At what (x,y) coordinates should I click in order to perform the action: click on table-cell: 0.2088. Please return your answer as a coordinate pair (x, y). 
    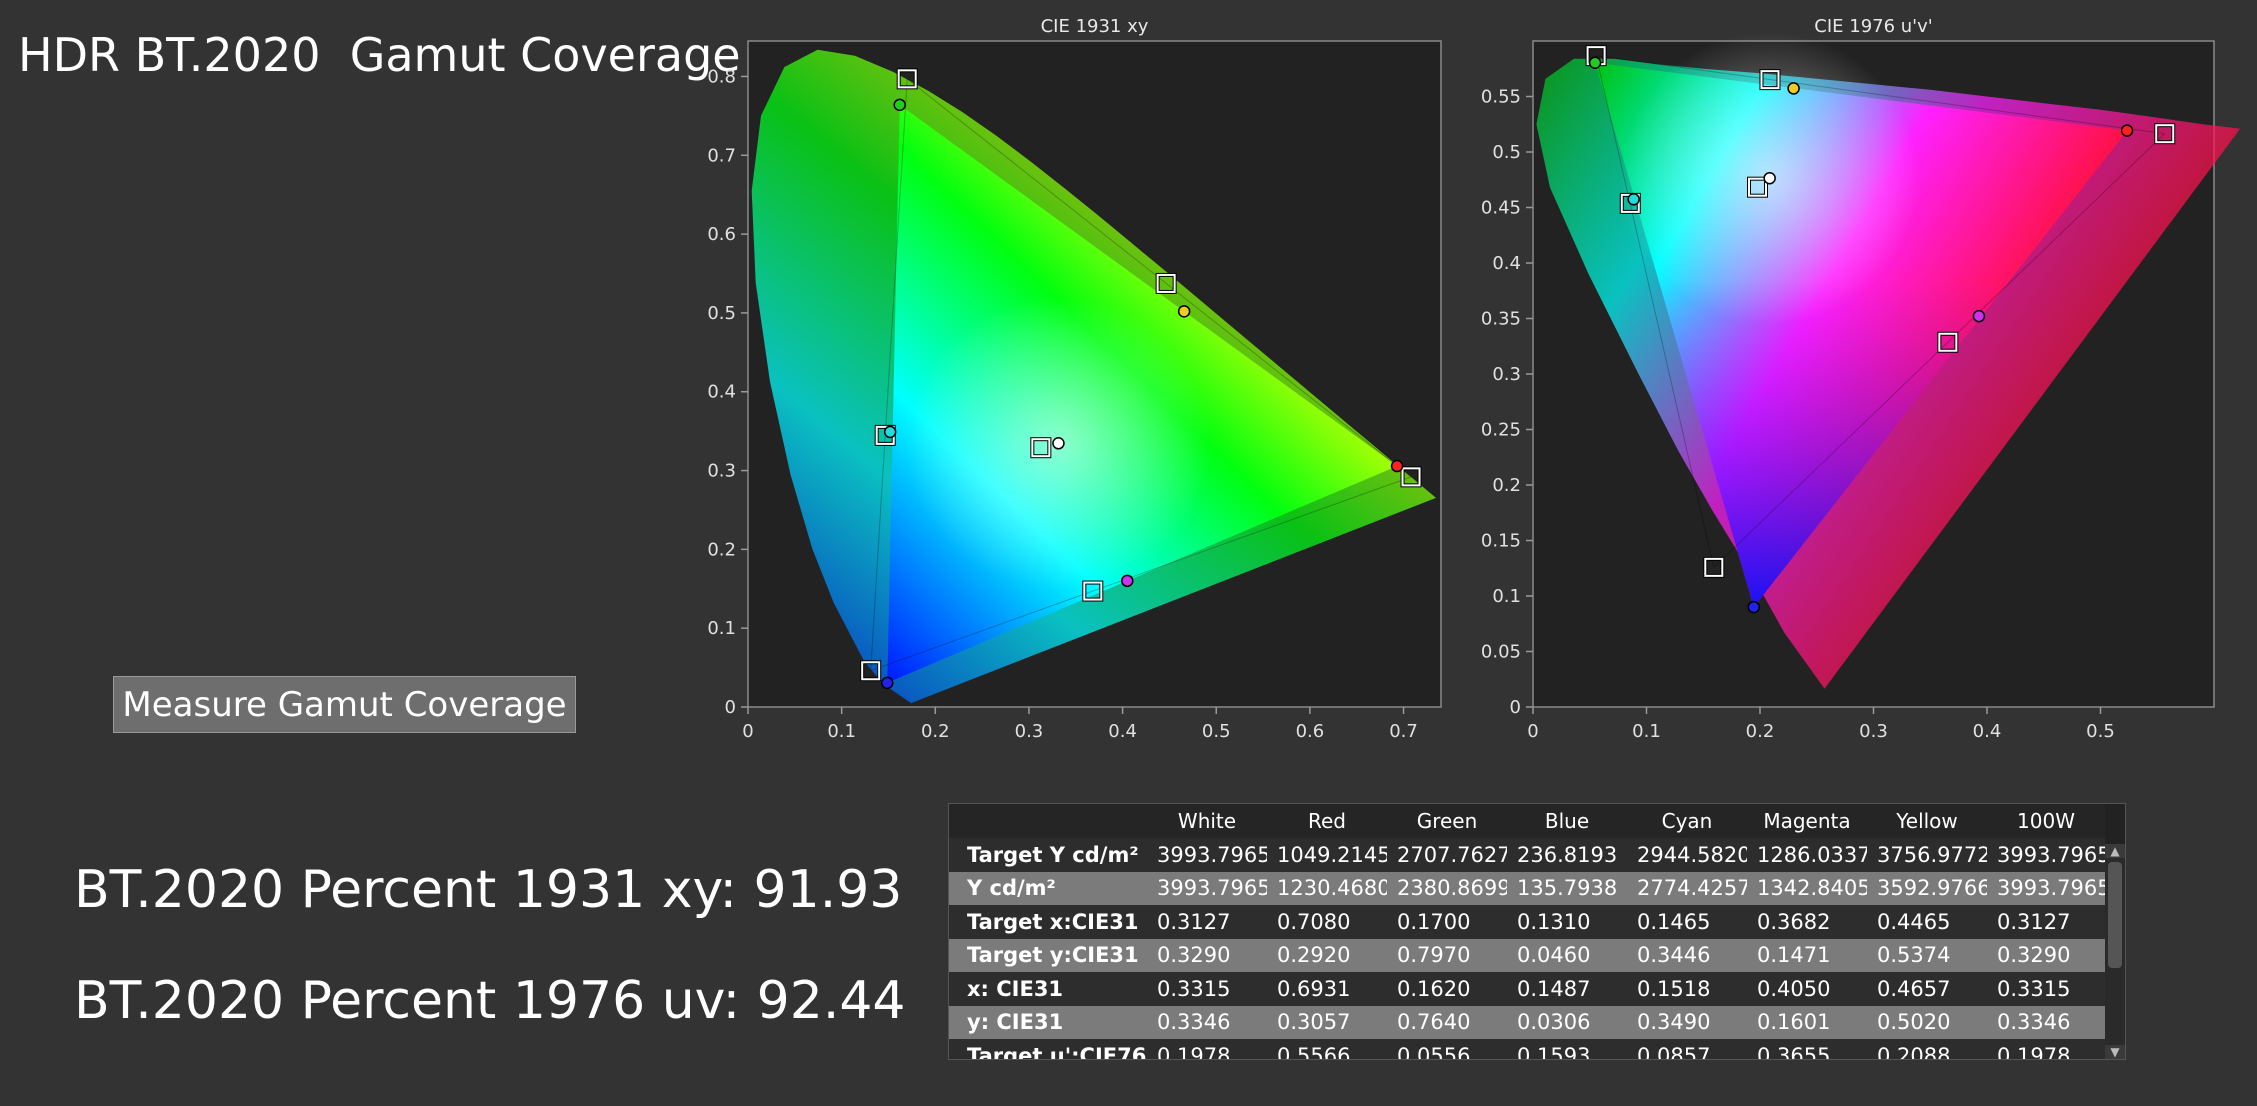
    Looking at the image, I should click on (1927, 1049).